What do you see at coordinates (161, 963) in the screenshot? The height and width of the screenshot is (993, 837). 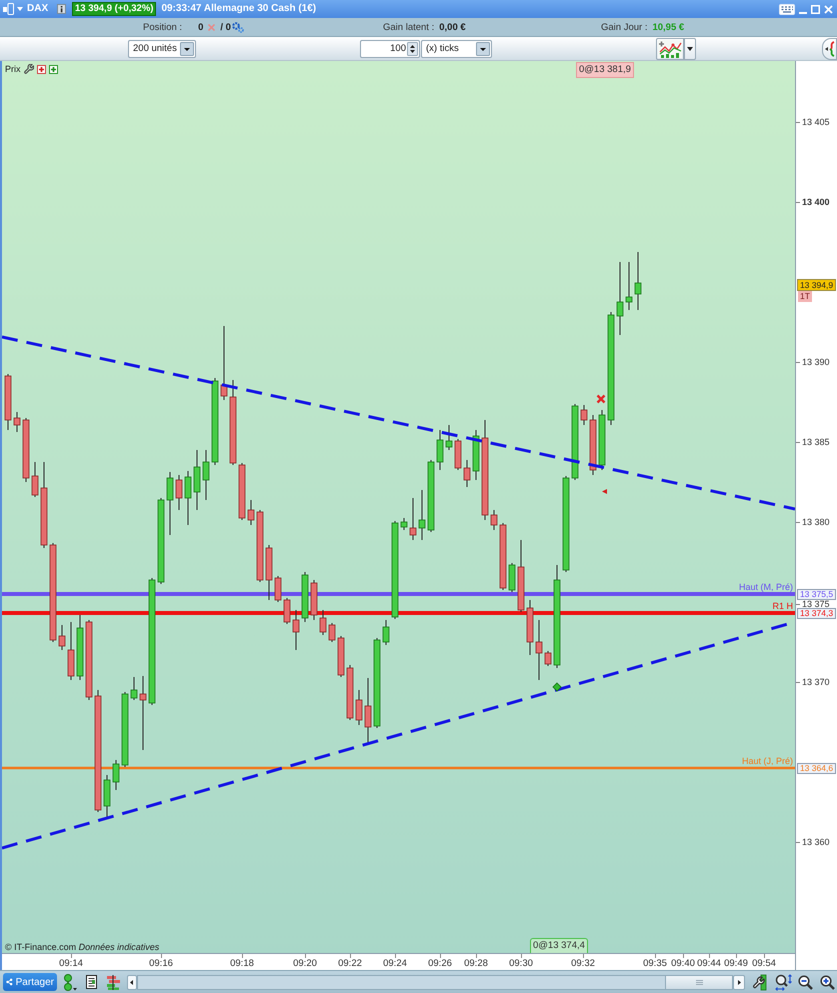 I see `time-label: 09:16` at bounding box center [161, 963].